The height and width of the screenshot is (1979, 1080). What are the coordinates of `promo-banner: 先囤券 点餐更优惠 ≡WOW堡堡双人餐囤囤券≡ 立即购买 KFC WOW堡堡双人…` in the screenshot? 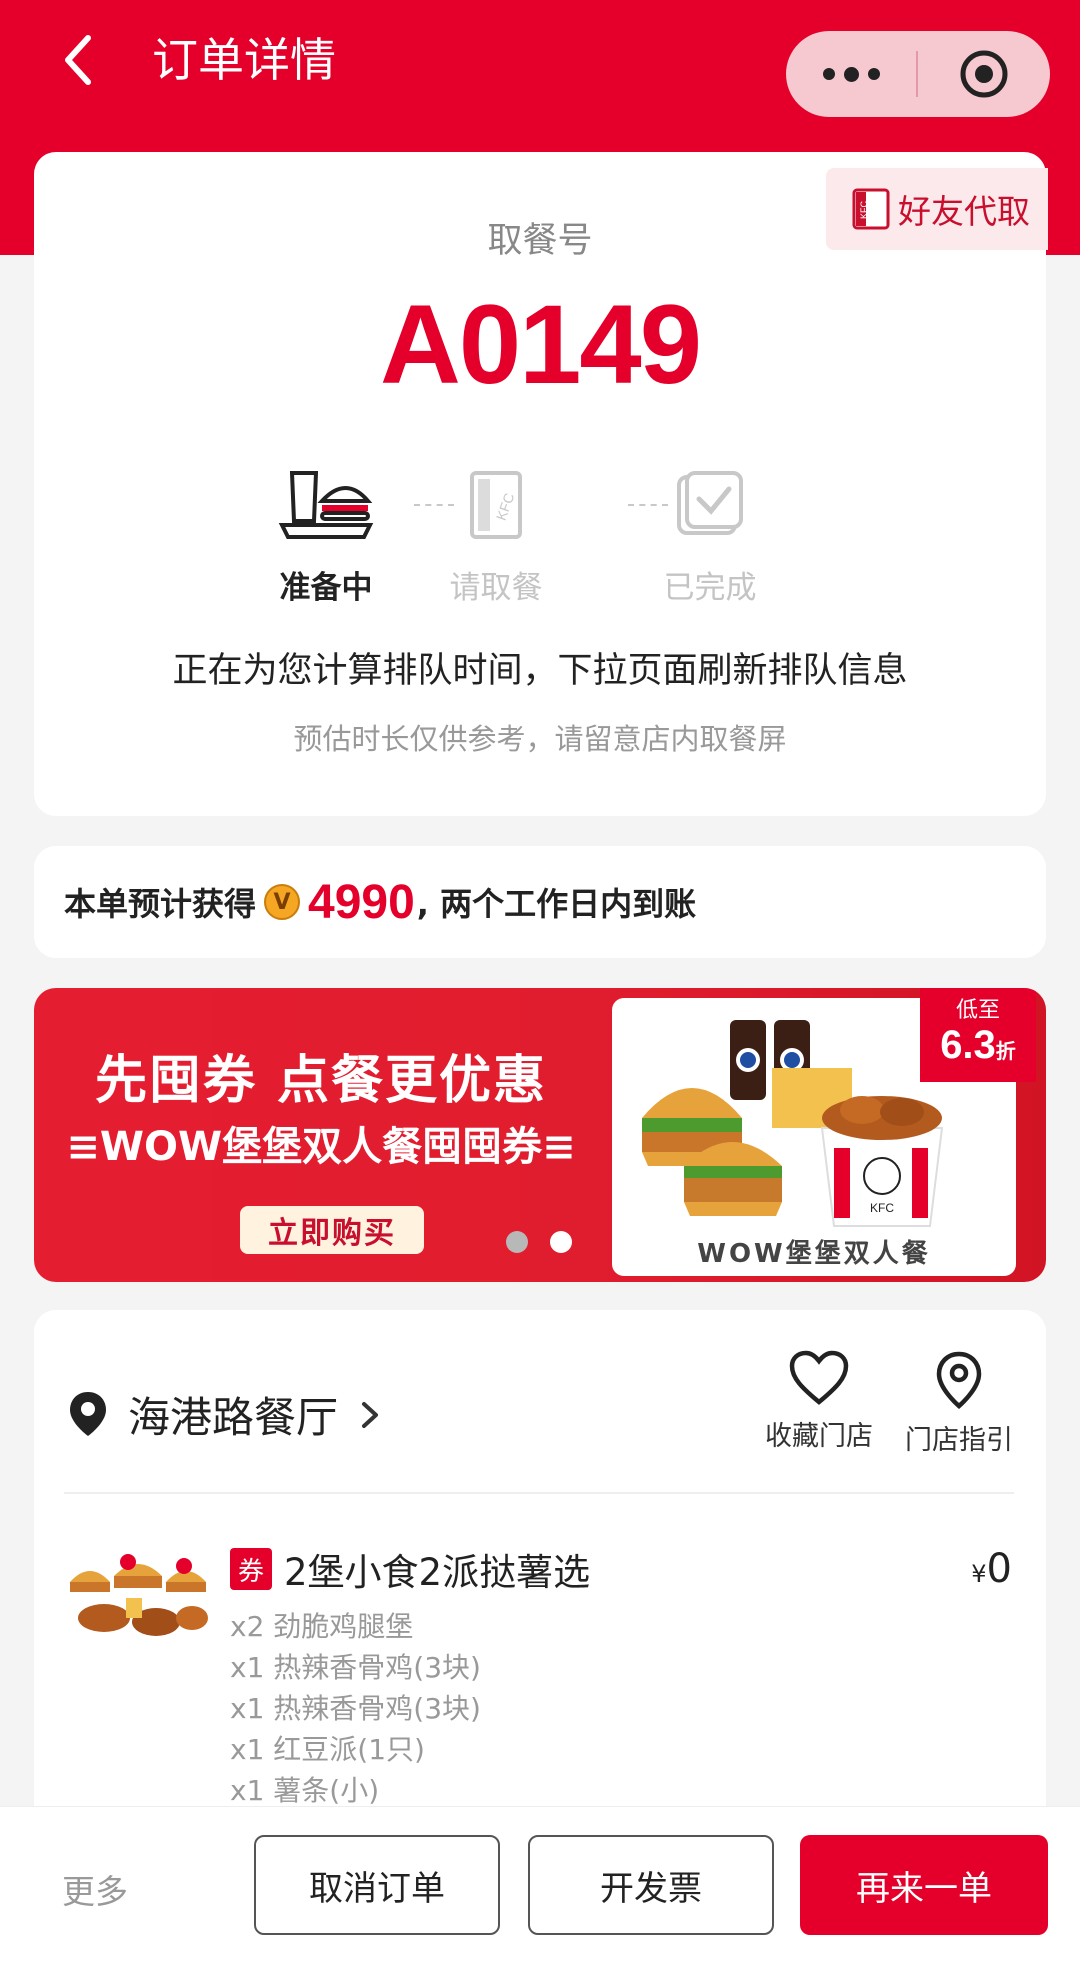 It's located at (540, 1135).